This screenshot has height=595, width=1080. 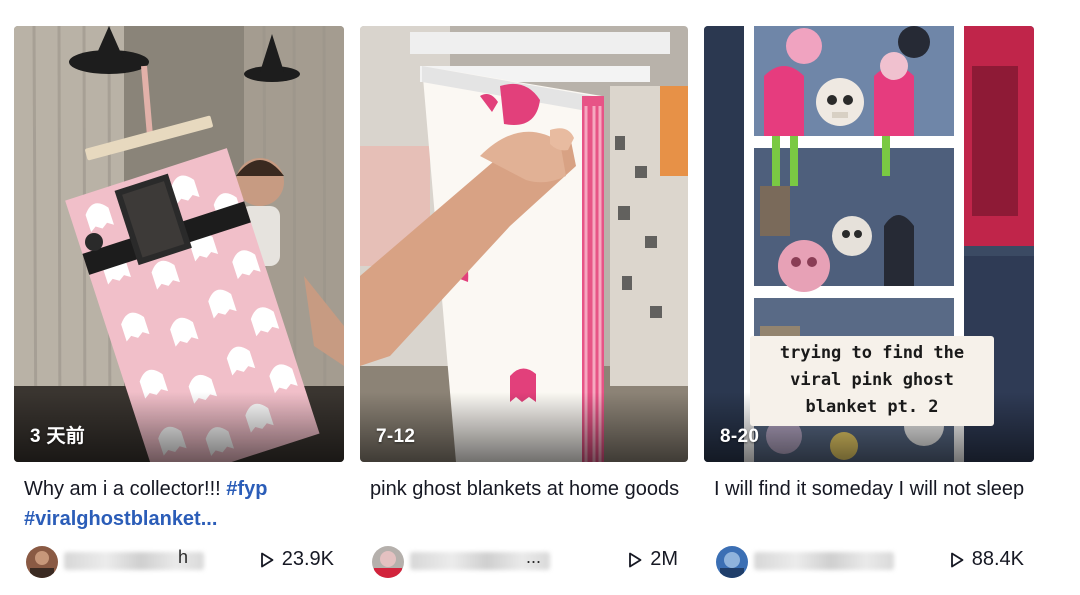 I want to click on video-meta: h 23.9K, so click(x=179, y=558).